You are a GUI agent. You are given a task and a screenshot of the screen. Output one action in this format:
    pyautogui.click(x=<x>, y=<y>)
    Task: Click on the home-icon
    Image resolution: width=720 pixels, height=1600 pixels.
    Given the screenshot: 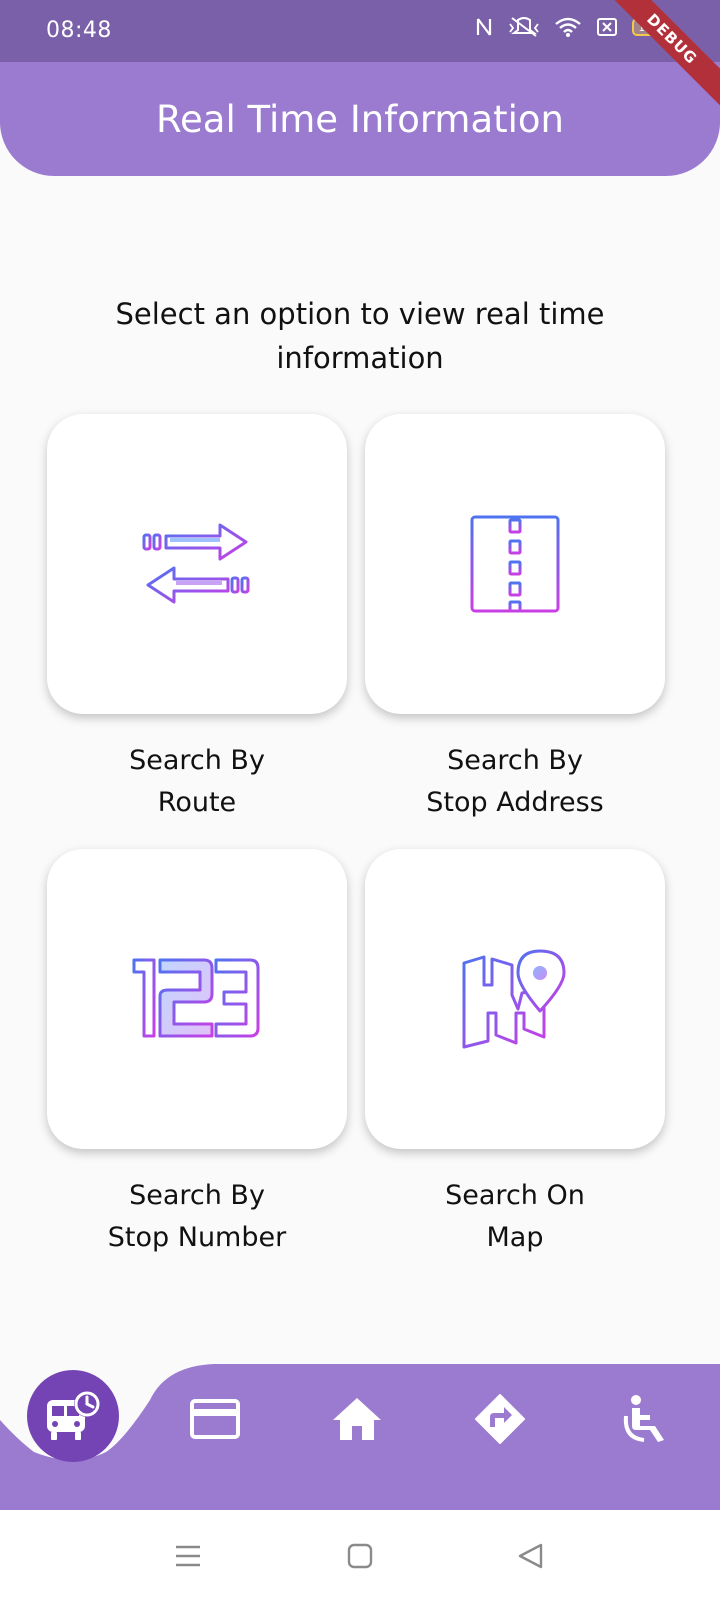 What is the action you would take?
    pyautogui.click(x=357, y=1419)
    